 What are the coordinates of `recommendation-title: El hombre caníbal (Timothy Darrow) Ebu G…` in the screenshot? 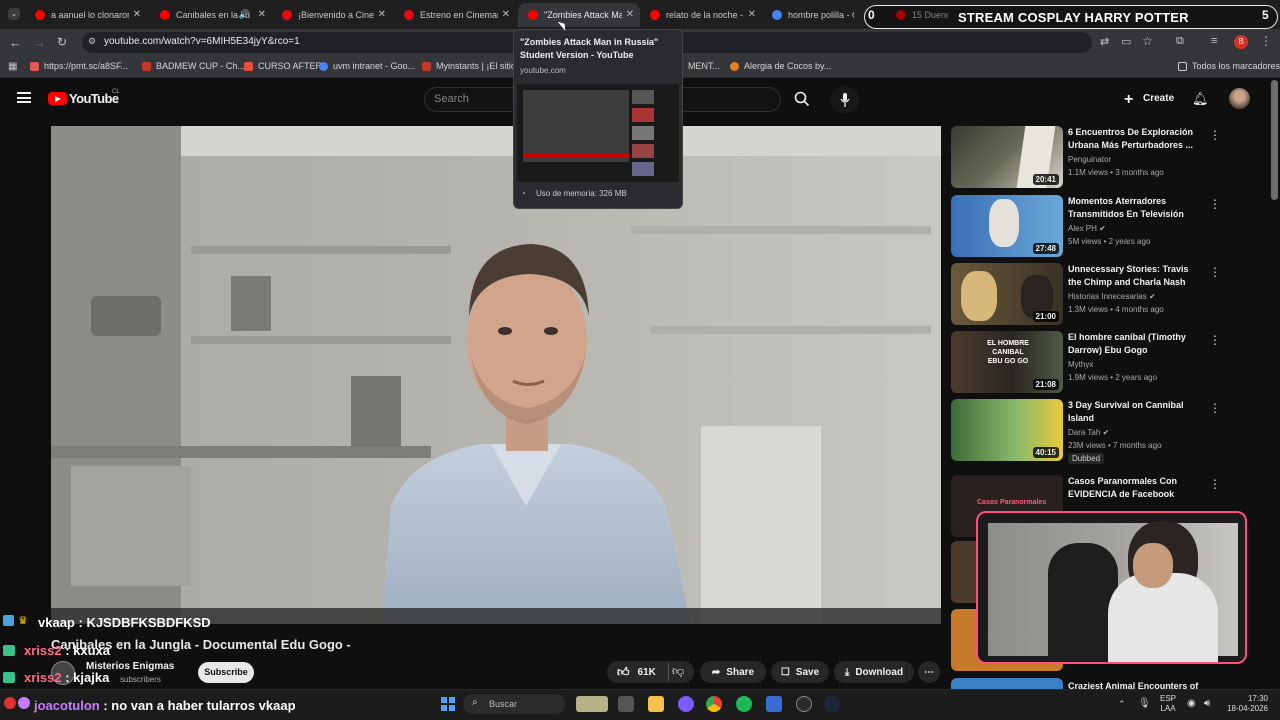 It's located at (1132, 344).